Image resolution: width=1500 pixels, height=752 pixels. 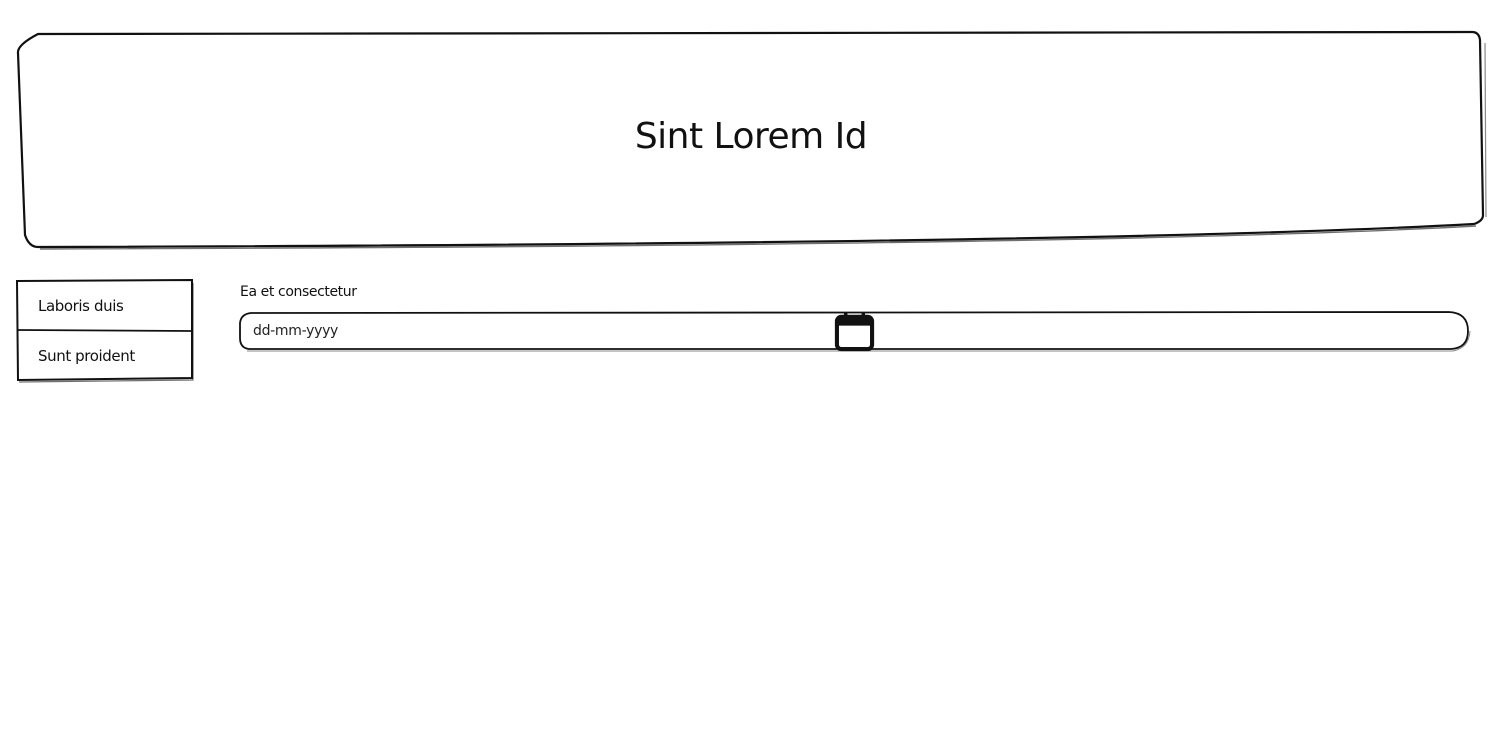 What do you see at coordinates (81, 306) in the screenshot?
I see `sidebar-item-label: Laboris duis` at bounding box center [81, 306].